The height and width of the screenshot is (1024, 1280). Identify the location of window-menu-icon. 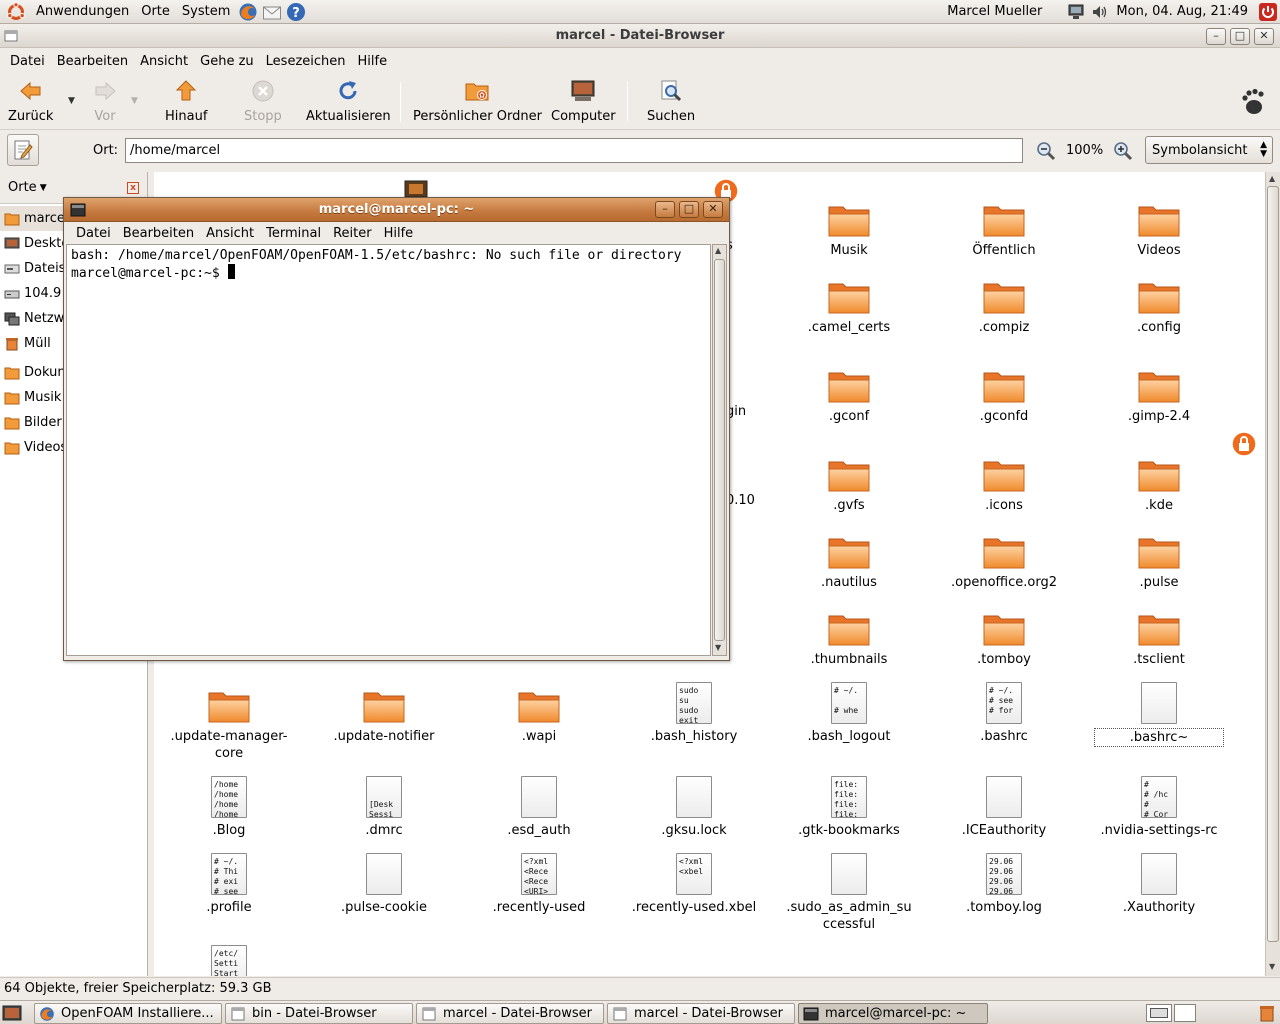
(11, 36).